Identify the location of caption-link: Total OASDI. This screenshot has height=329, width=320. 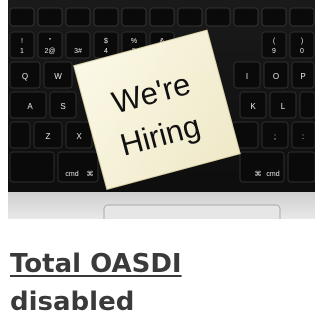
(160, 264).